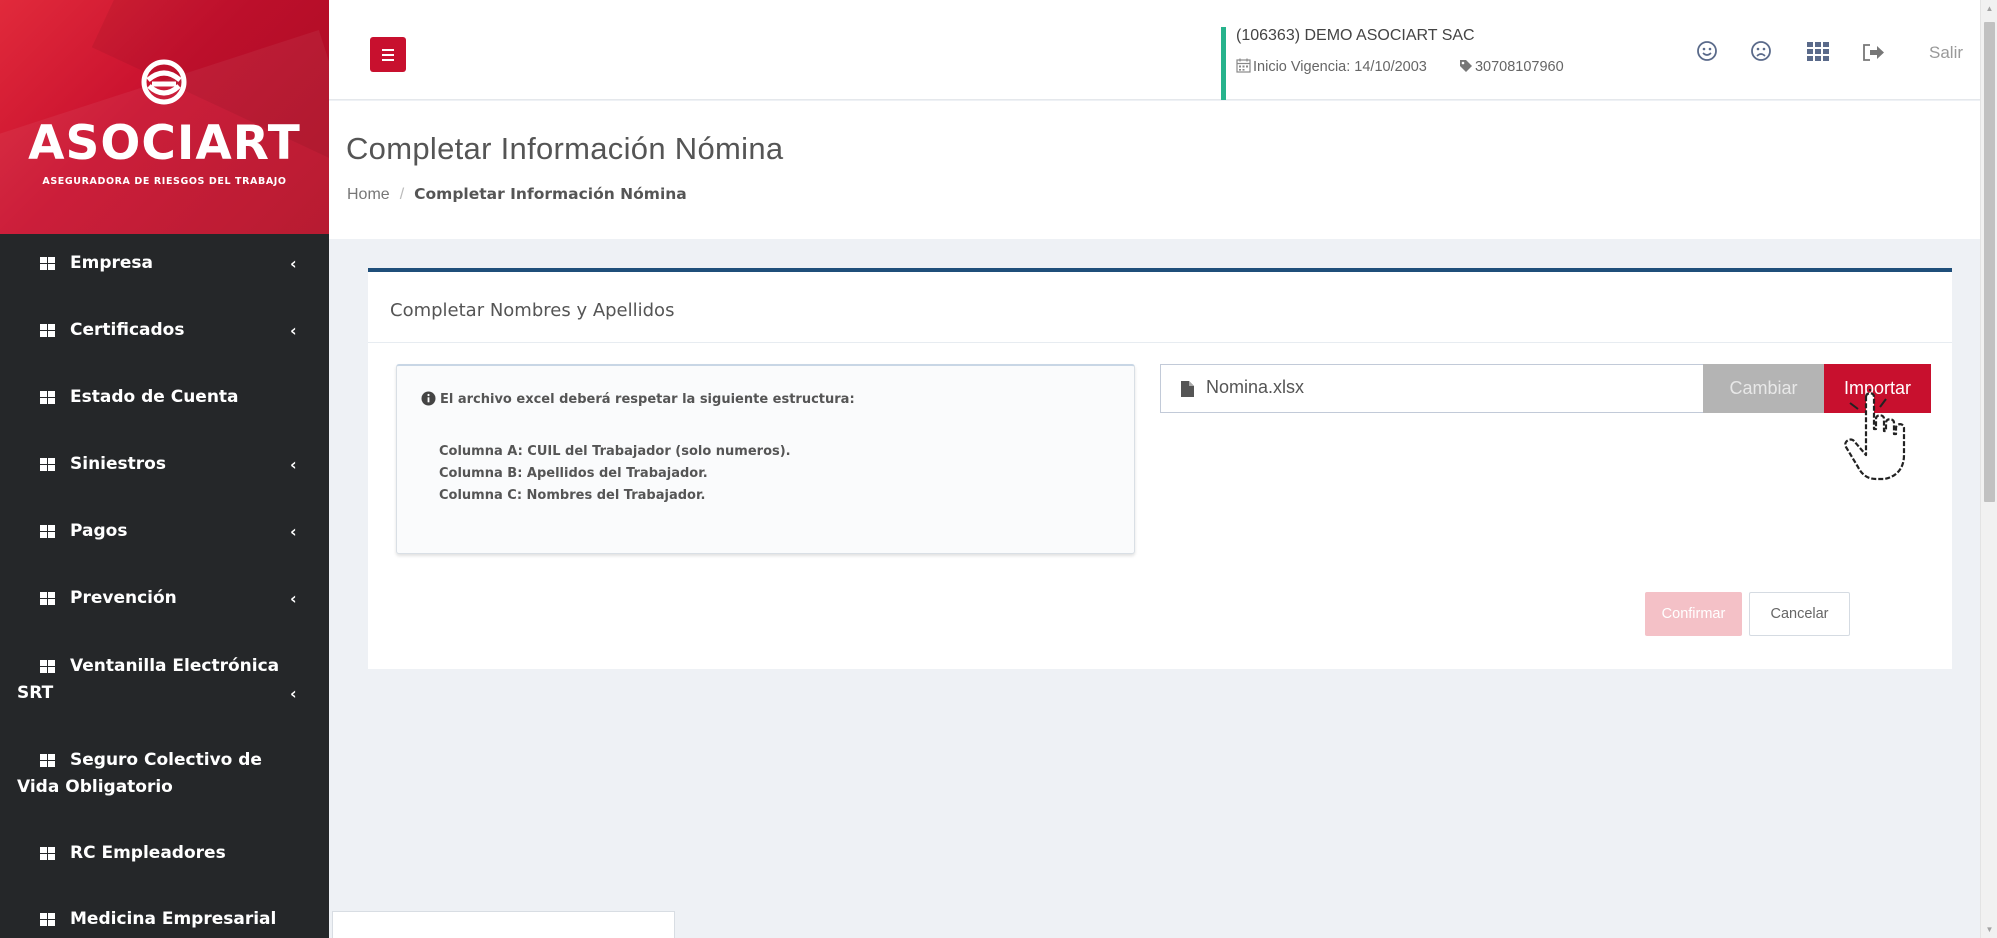 This screenshot has height=938, width=1997. What do you see at coordinates (1465, 66) in the screenshot?
I see `tag-icon` at bounding box center [1465, 66].